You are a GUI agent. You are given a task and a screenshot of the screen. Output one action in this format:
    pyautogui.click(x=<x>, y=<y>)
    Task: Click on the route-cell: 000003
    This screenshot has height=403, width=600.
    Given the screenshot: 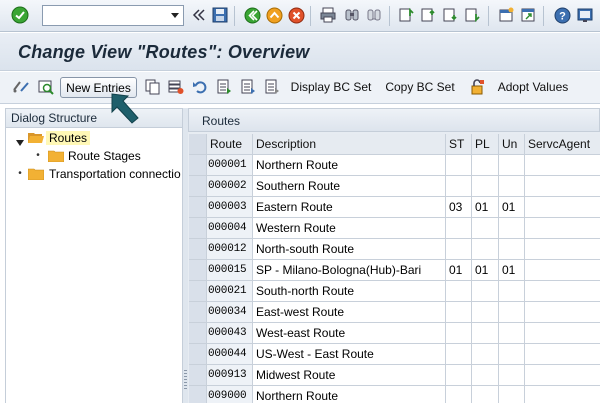 What is the action you would take?
    pyautogui.click(x=230, y=207)
    